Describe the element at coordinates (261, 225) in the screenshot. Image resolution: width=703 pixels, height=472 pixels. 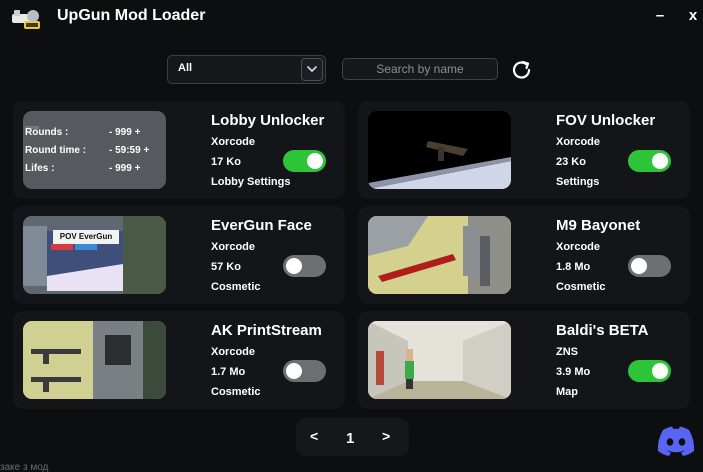
I see `mod-name: EverGun Face` at that location.